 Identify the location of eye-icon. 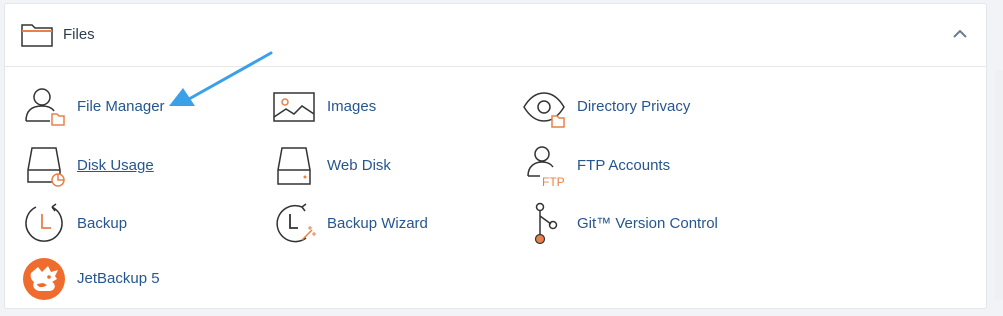
(544, 110).